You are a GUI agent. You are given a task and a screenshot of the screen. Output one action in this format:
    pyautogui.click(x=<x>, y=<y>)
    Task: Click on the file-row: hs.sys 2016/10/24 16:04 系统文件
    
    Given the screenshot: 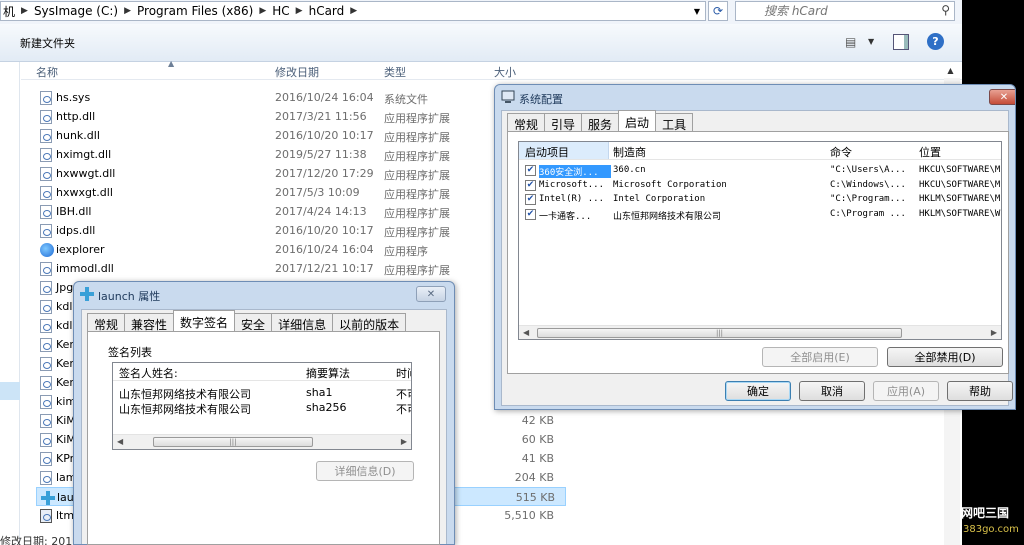 What is the action you would take?
    pyautogui.click(x=301, y=97)
    